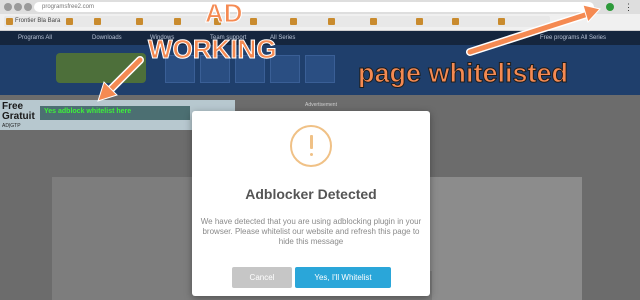  I want to click on annotation-working: WORKING, so click(213, 49).